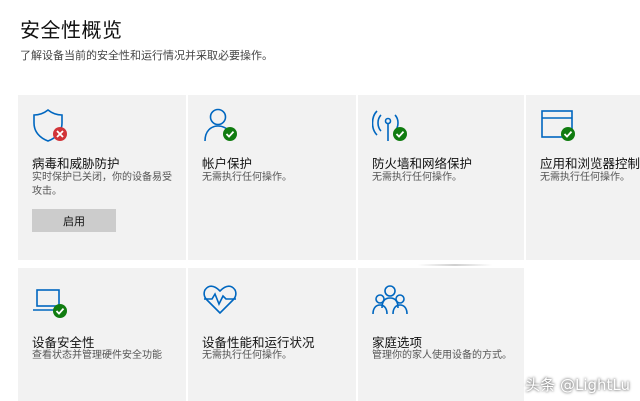 The width and height of the screenshot is (640, 401). What do you see at coordinates (50, 125) in the screenshot?
I see `shield-icon` at bounding box center [50, 125].